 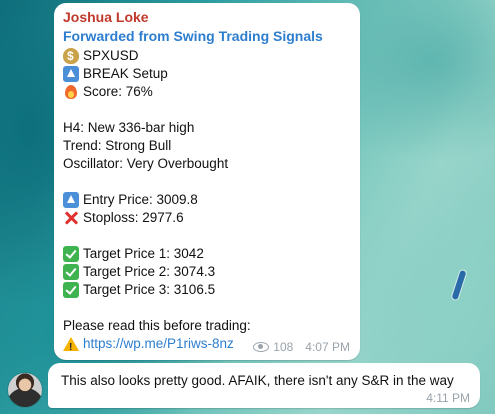 I want to click on message-line: Trend: Strong Bull, so click(x=117, y=146).